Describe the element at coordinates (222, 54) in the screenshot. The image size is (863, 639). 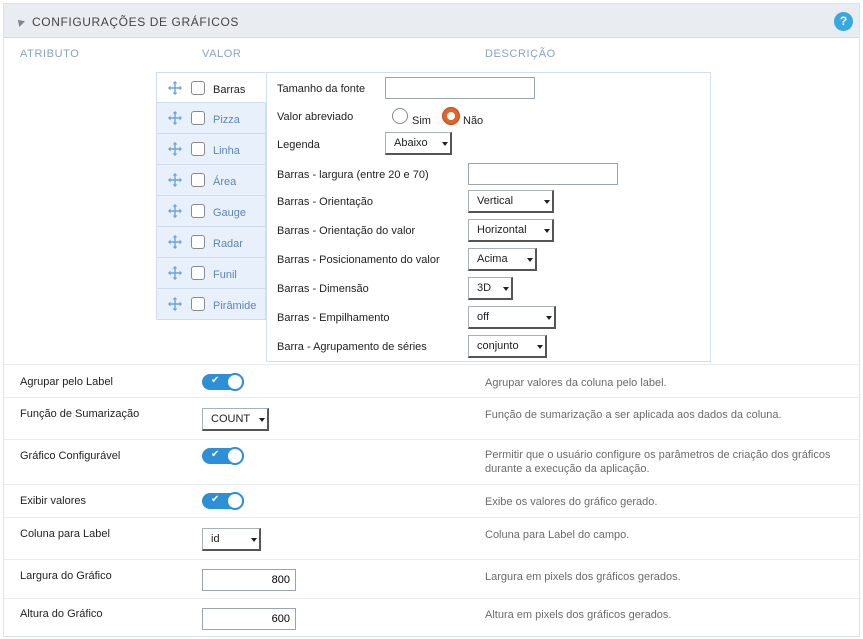
I see `column-header-value: VALOR` at that location.